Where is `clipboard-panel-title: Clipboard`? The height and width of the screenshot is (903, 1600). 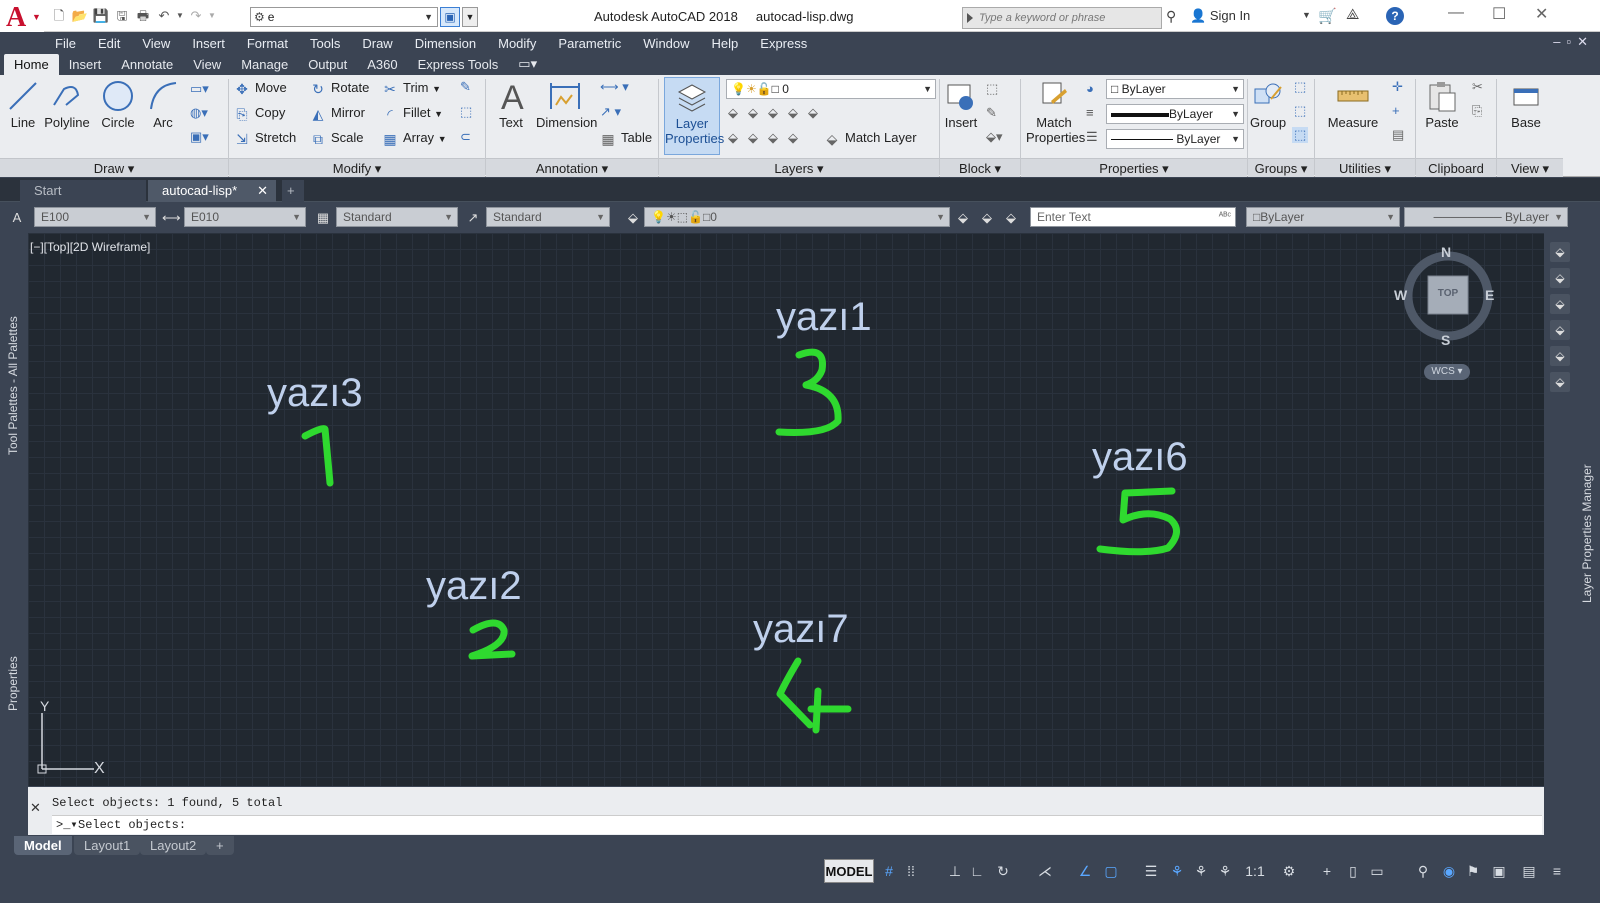 clipboard-panel-title: Clipboard is located at coordinates (1456, 167).